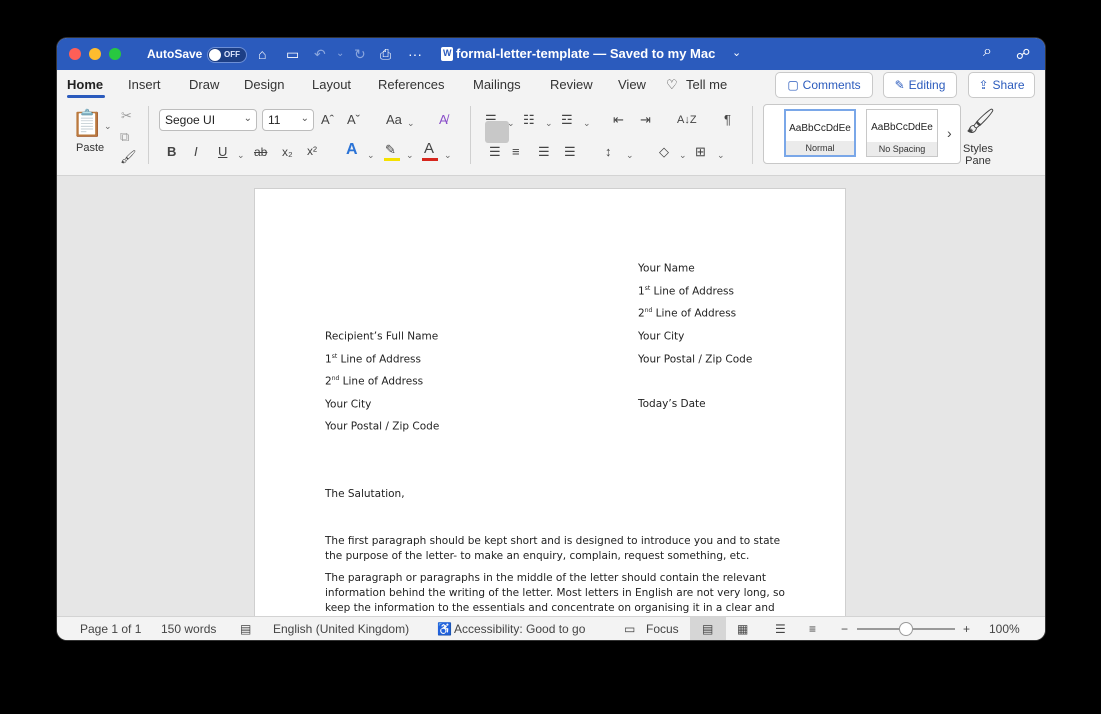 This screenshot has height=714, width=1101. Describe the element at coordinates (429, 149) in the screenshot. I see `font-color-icon: A` at that location.